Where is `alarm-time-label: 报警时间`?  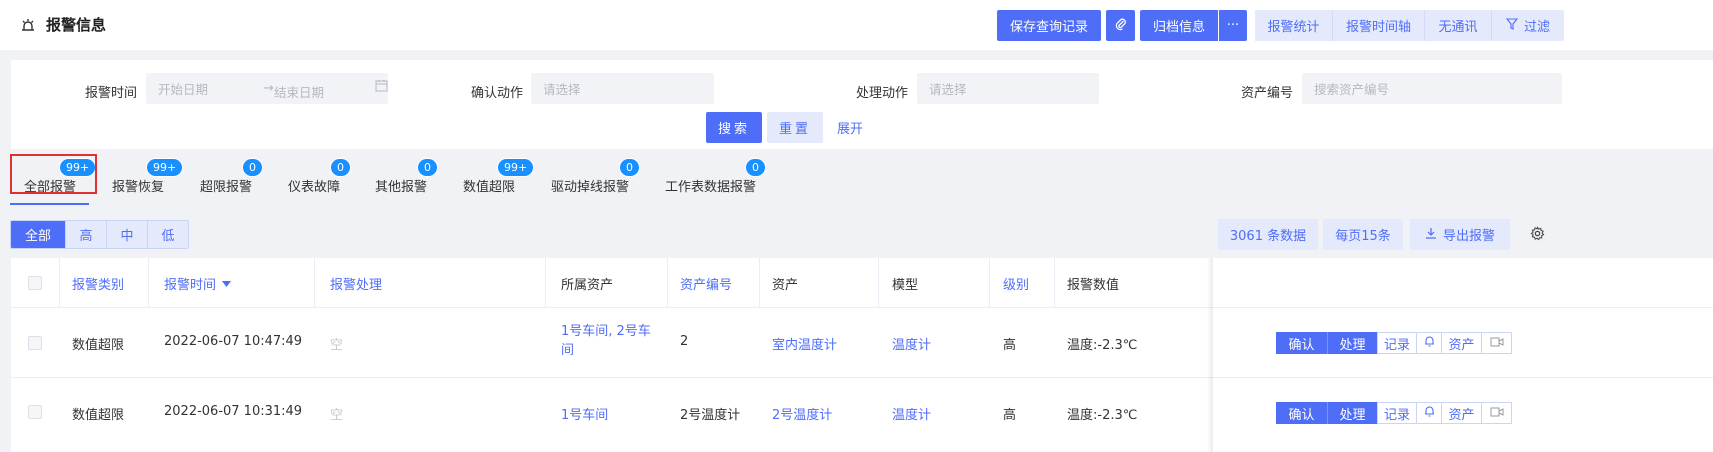 alarm-time-label: 报警时间 is located at coordinates (111, 93).